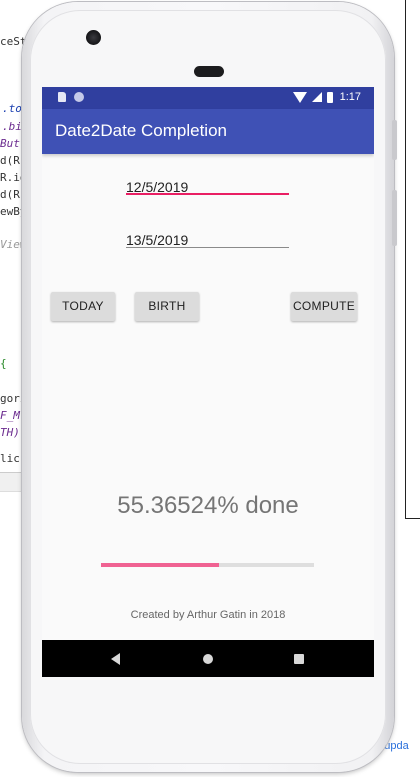 This screenshot has width=420, height=777. Describe the element at coordinates (115, 659) in the screenshot. I see `back-icon` at that location.